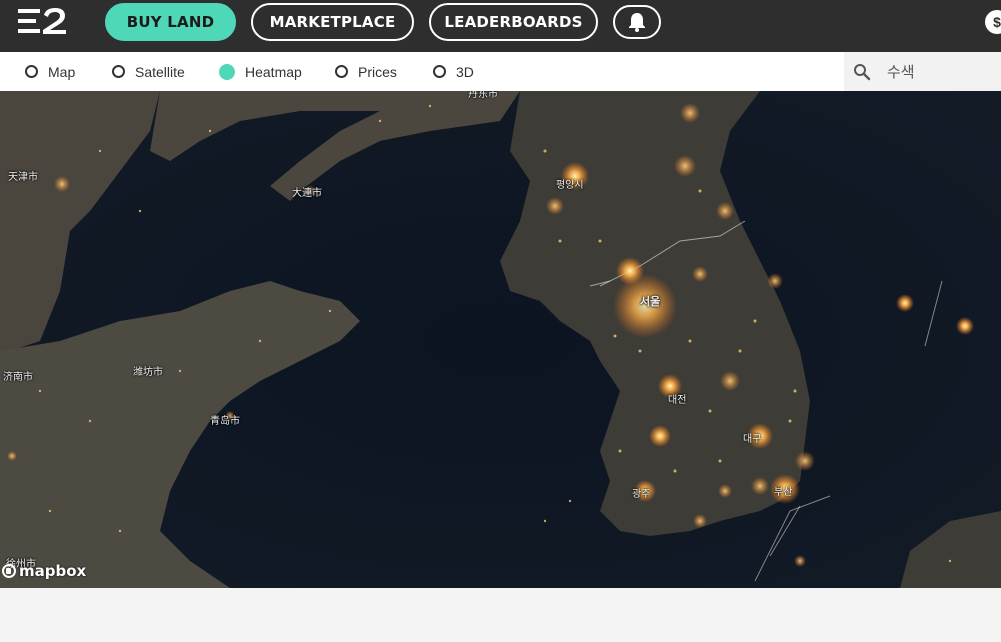  I want to click on bell-icon, so click(637, 22).